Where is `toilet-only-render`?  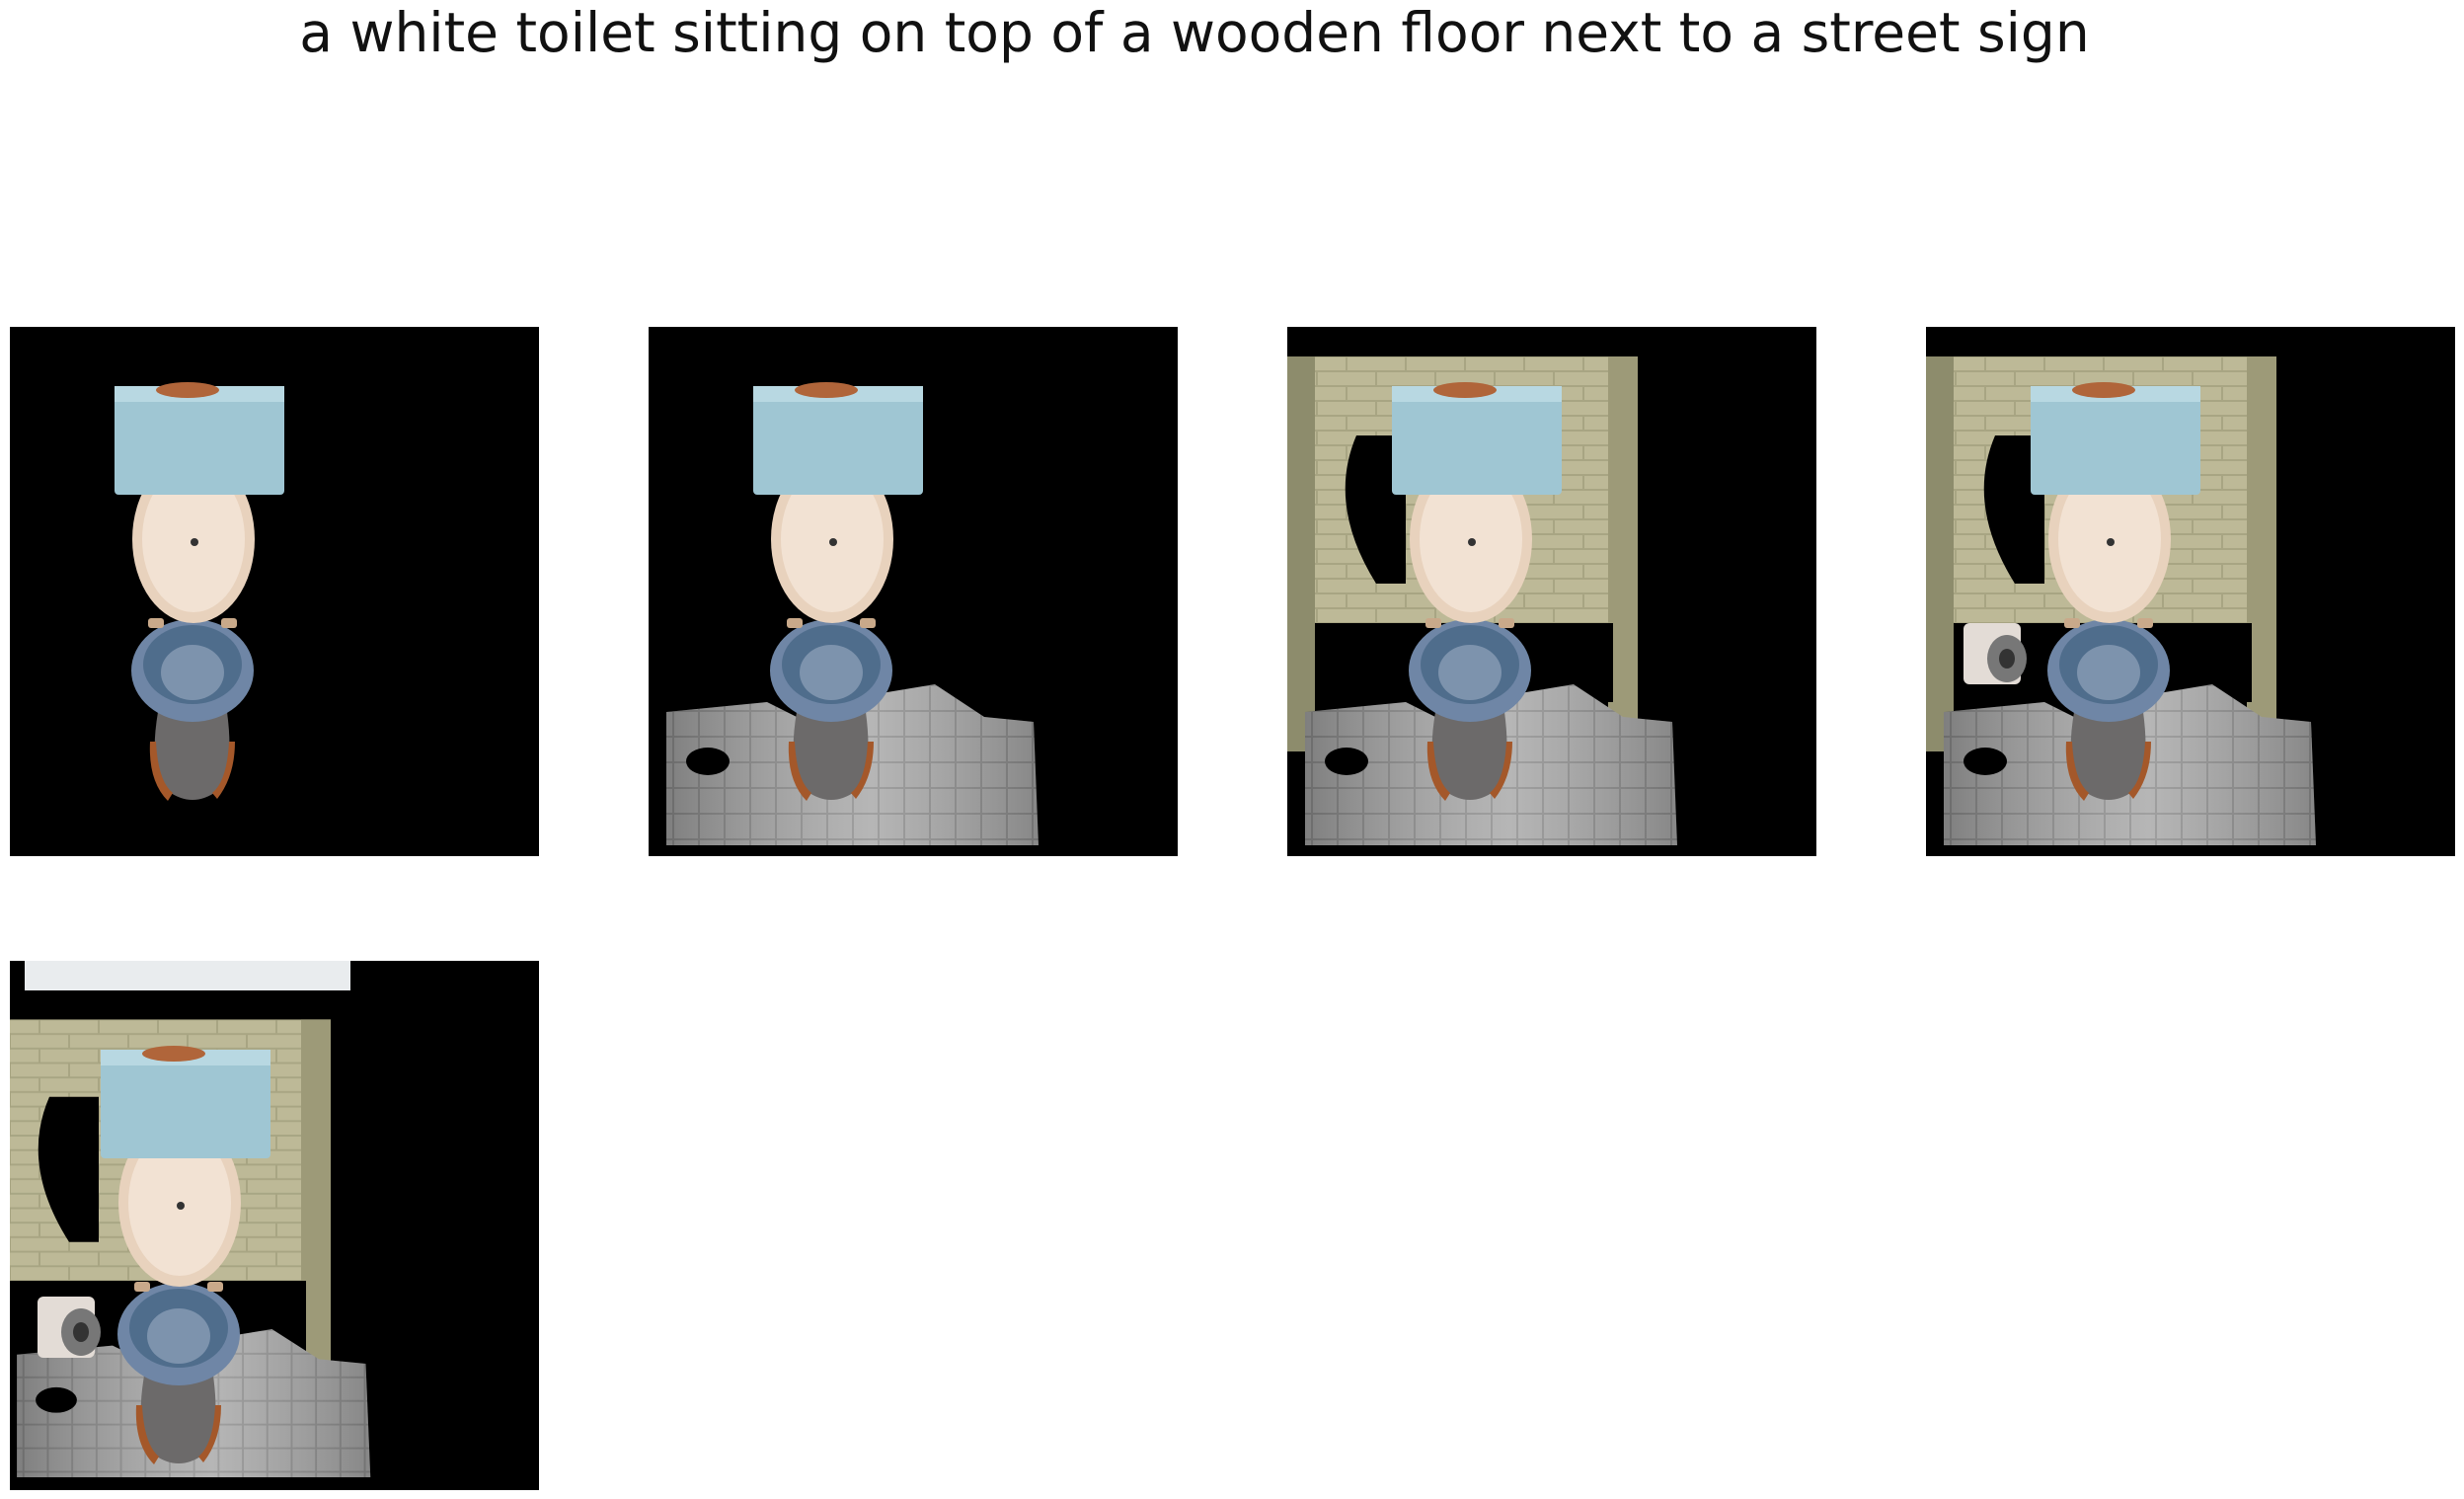 toilet-only-render is located at coordinates (274, 591).